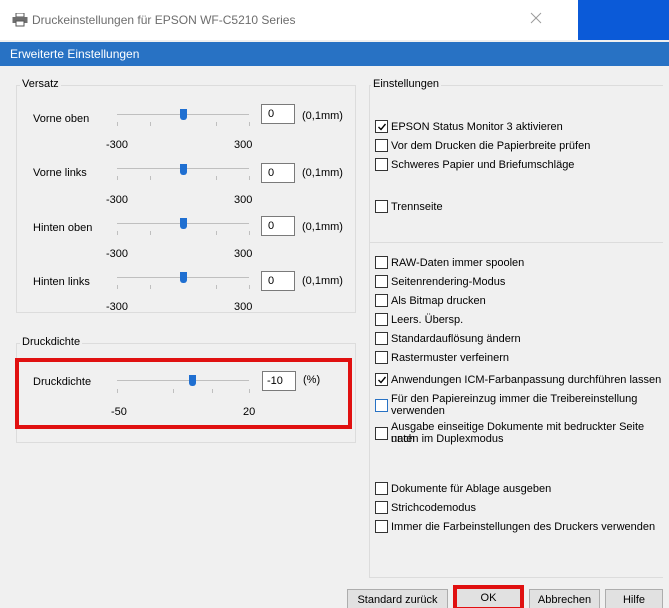 The width and height of the screenshot is (669, 608). I want to click on checkbox-check-paper-width, so click(381, 145).